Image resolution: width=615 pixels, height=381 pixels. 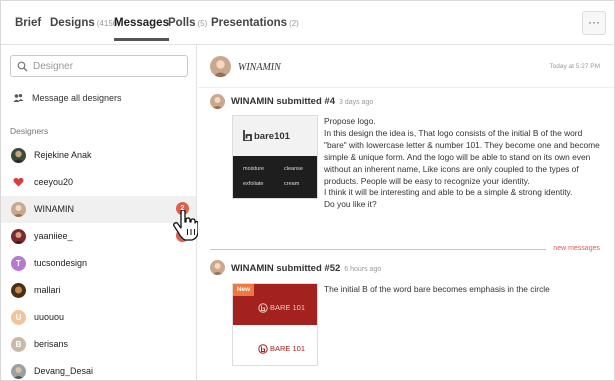 What do you see at coordinates (49, 317) in the screenshot?
I see `designer-name: uuouou` at bounding box center [49, 317].